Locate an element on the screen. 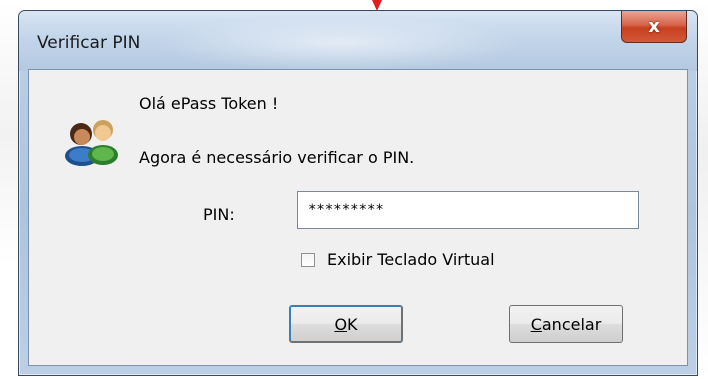 The image size is (708, 379). cancel-button: Cancelar is located at coordinates (566, 324).